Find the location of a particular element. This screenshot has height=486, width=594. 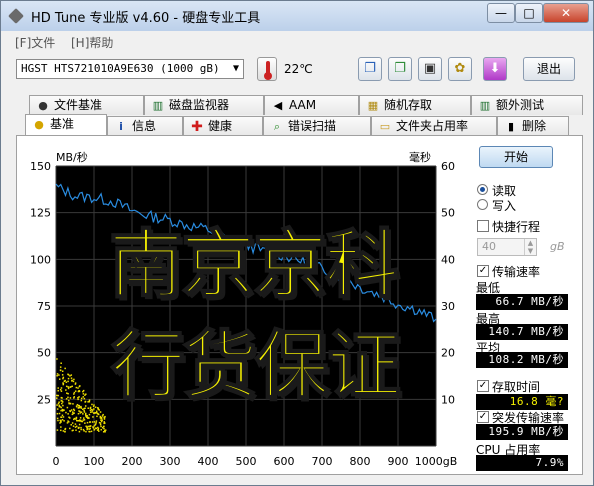

download-button: ⬇ is located at coordinates (495, 69).